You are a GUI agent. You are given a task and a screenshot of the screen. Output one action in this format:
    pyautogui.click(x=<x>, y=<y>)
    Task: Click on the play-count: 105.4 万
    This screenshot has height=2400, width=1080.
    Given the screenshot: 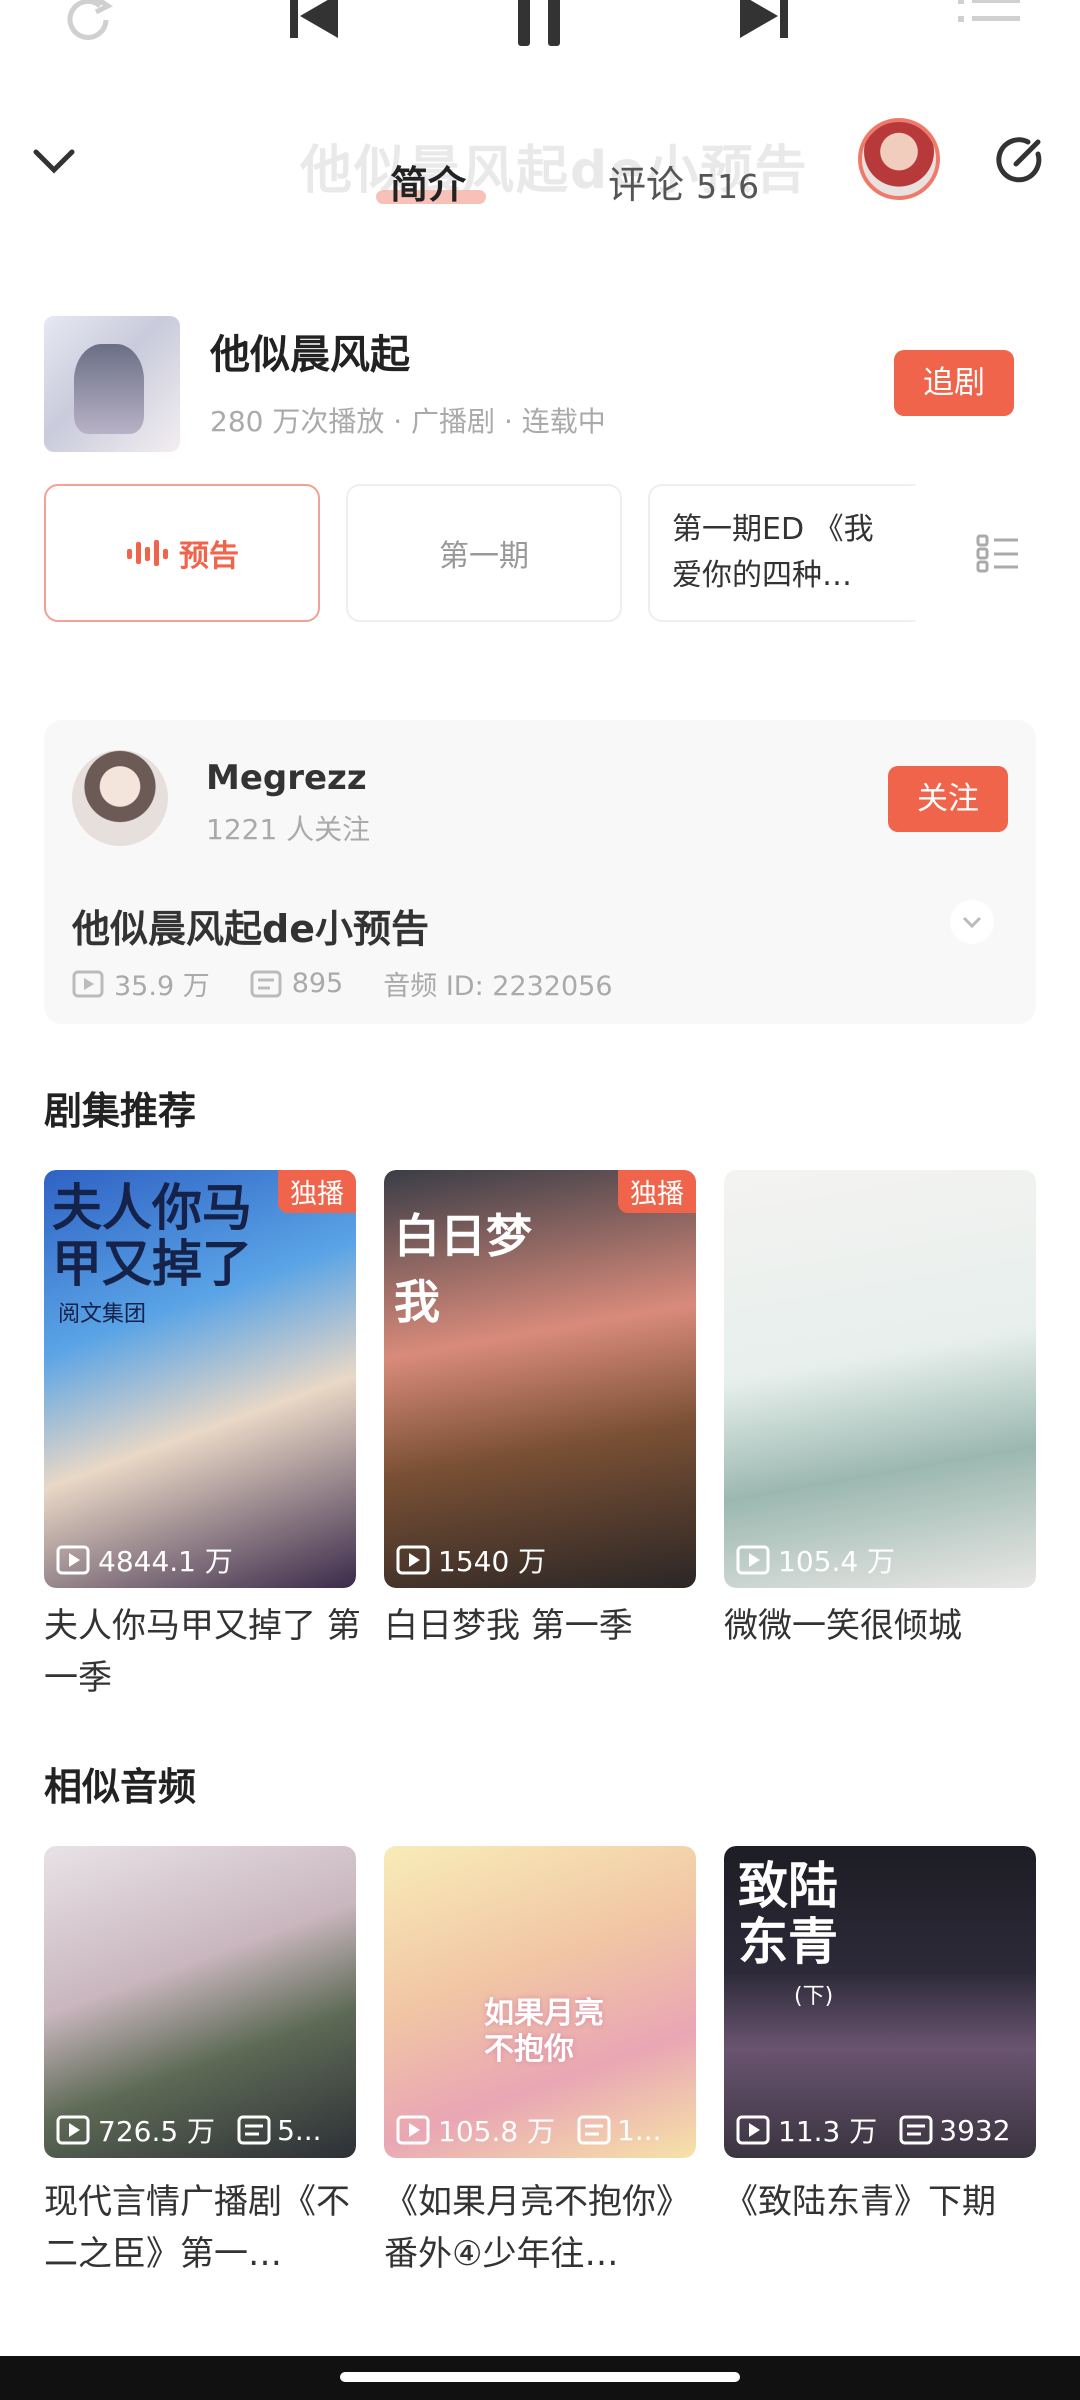 What is the action you would take?
    pyautogui.click(x=815, y=1560)
    